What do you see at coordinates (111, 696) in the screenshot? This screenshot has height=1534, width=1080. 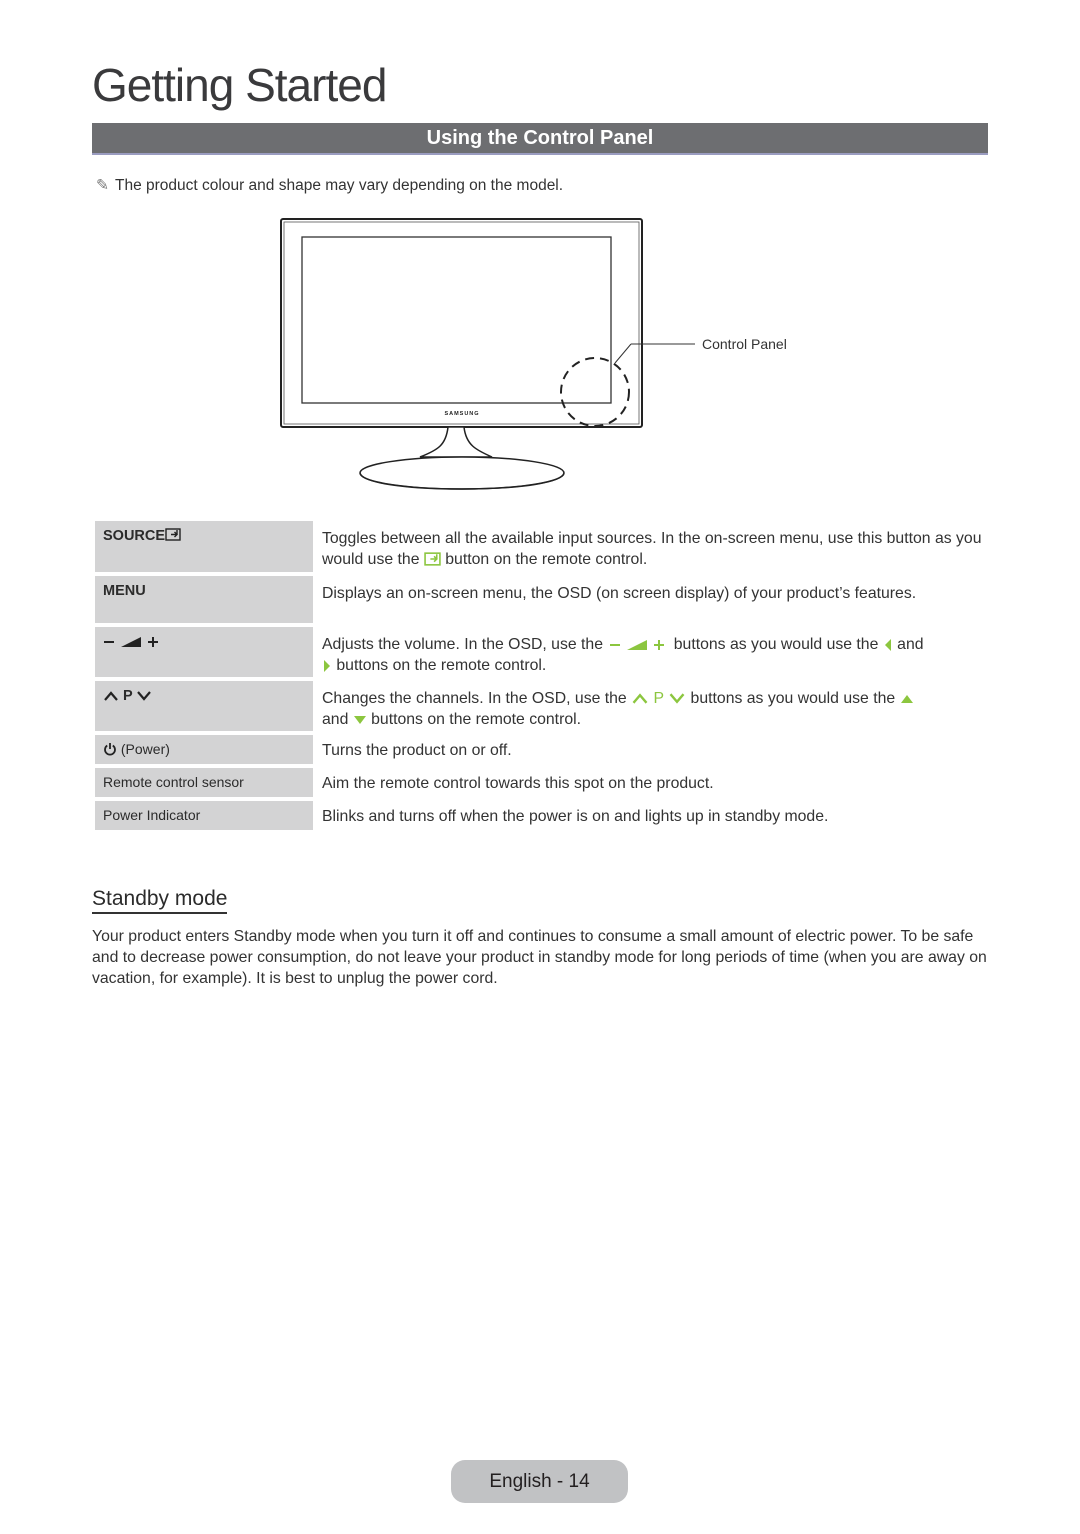 I see `chevron-up-icon` at bounding box center [111, 696].